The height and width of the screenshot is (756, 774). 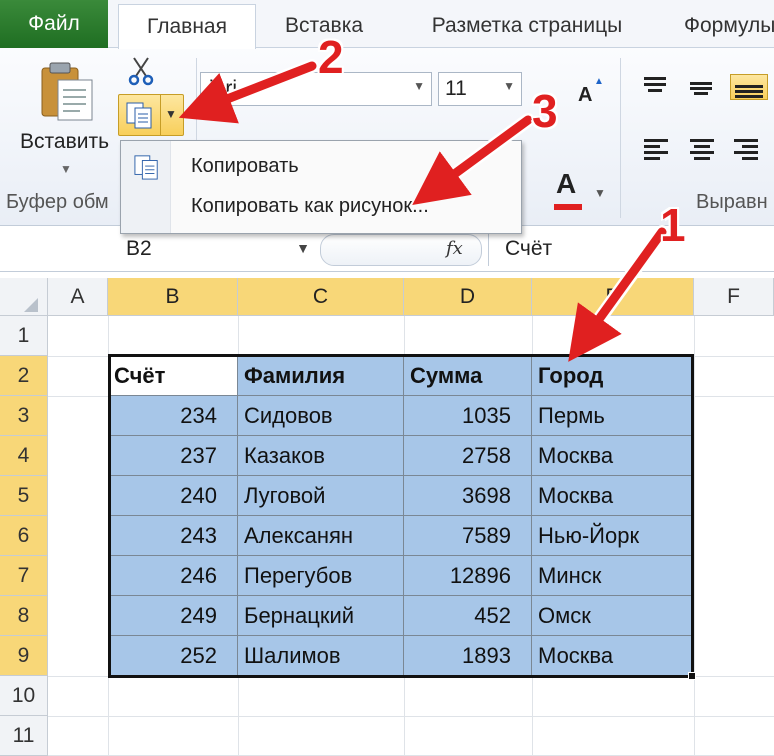 I want to click on grow-font-icon: A, so click(x=585, y=95).